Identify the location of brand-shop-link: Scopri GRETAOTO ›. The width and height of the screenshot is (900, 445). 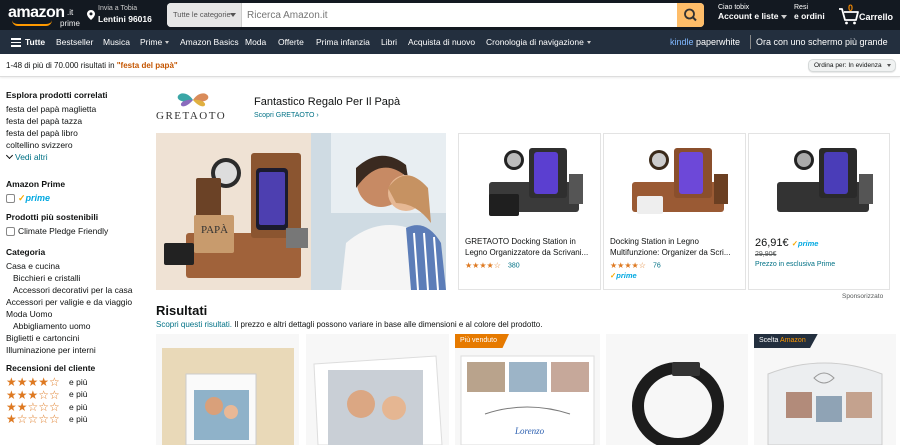
(286, 115).